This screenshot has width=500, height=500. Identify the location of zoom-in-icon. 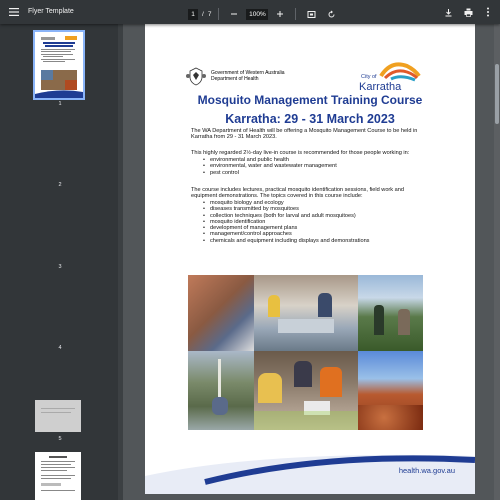
(280, 14).